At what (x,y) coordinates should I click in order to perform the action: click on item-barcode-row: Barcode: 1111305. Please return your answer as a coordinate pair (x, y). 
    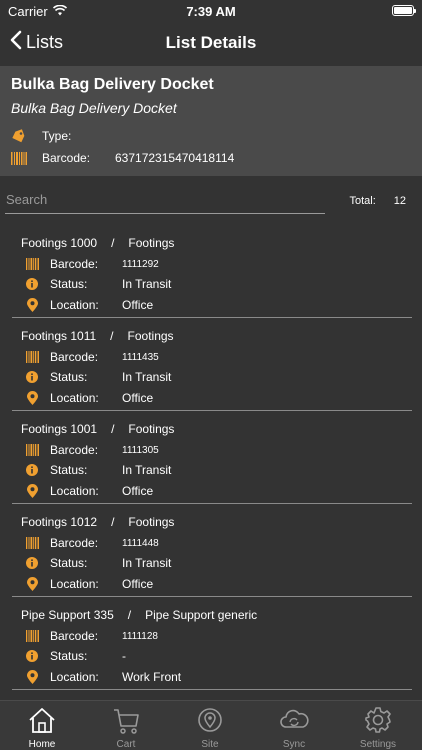
    Looking at the image, I should click on (92, 450).